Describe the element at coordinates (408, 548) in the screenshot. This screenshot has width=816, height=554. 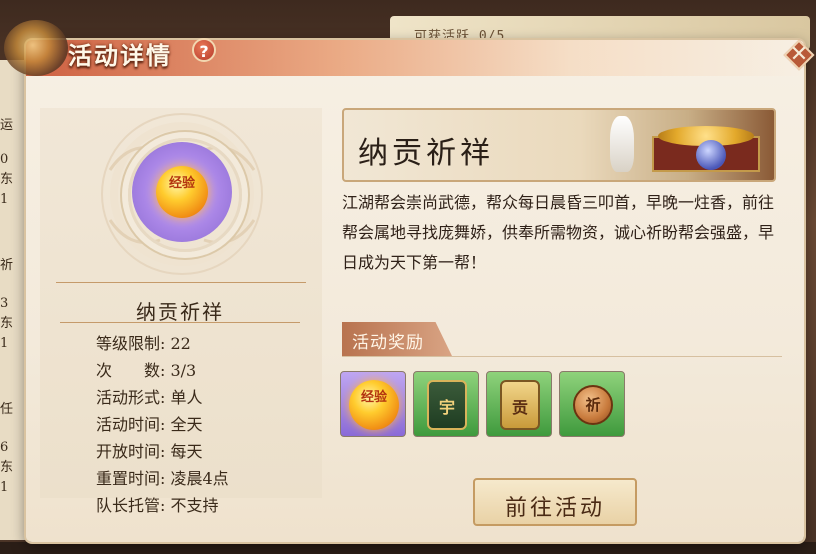
I see `bottom-bar` at that location.